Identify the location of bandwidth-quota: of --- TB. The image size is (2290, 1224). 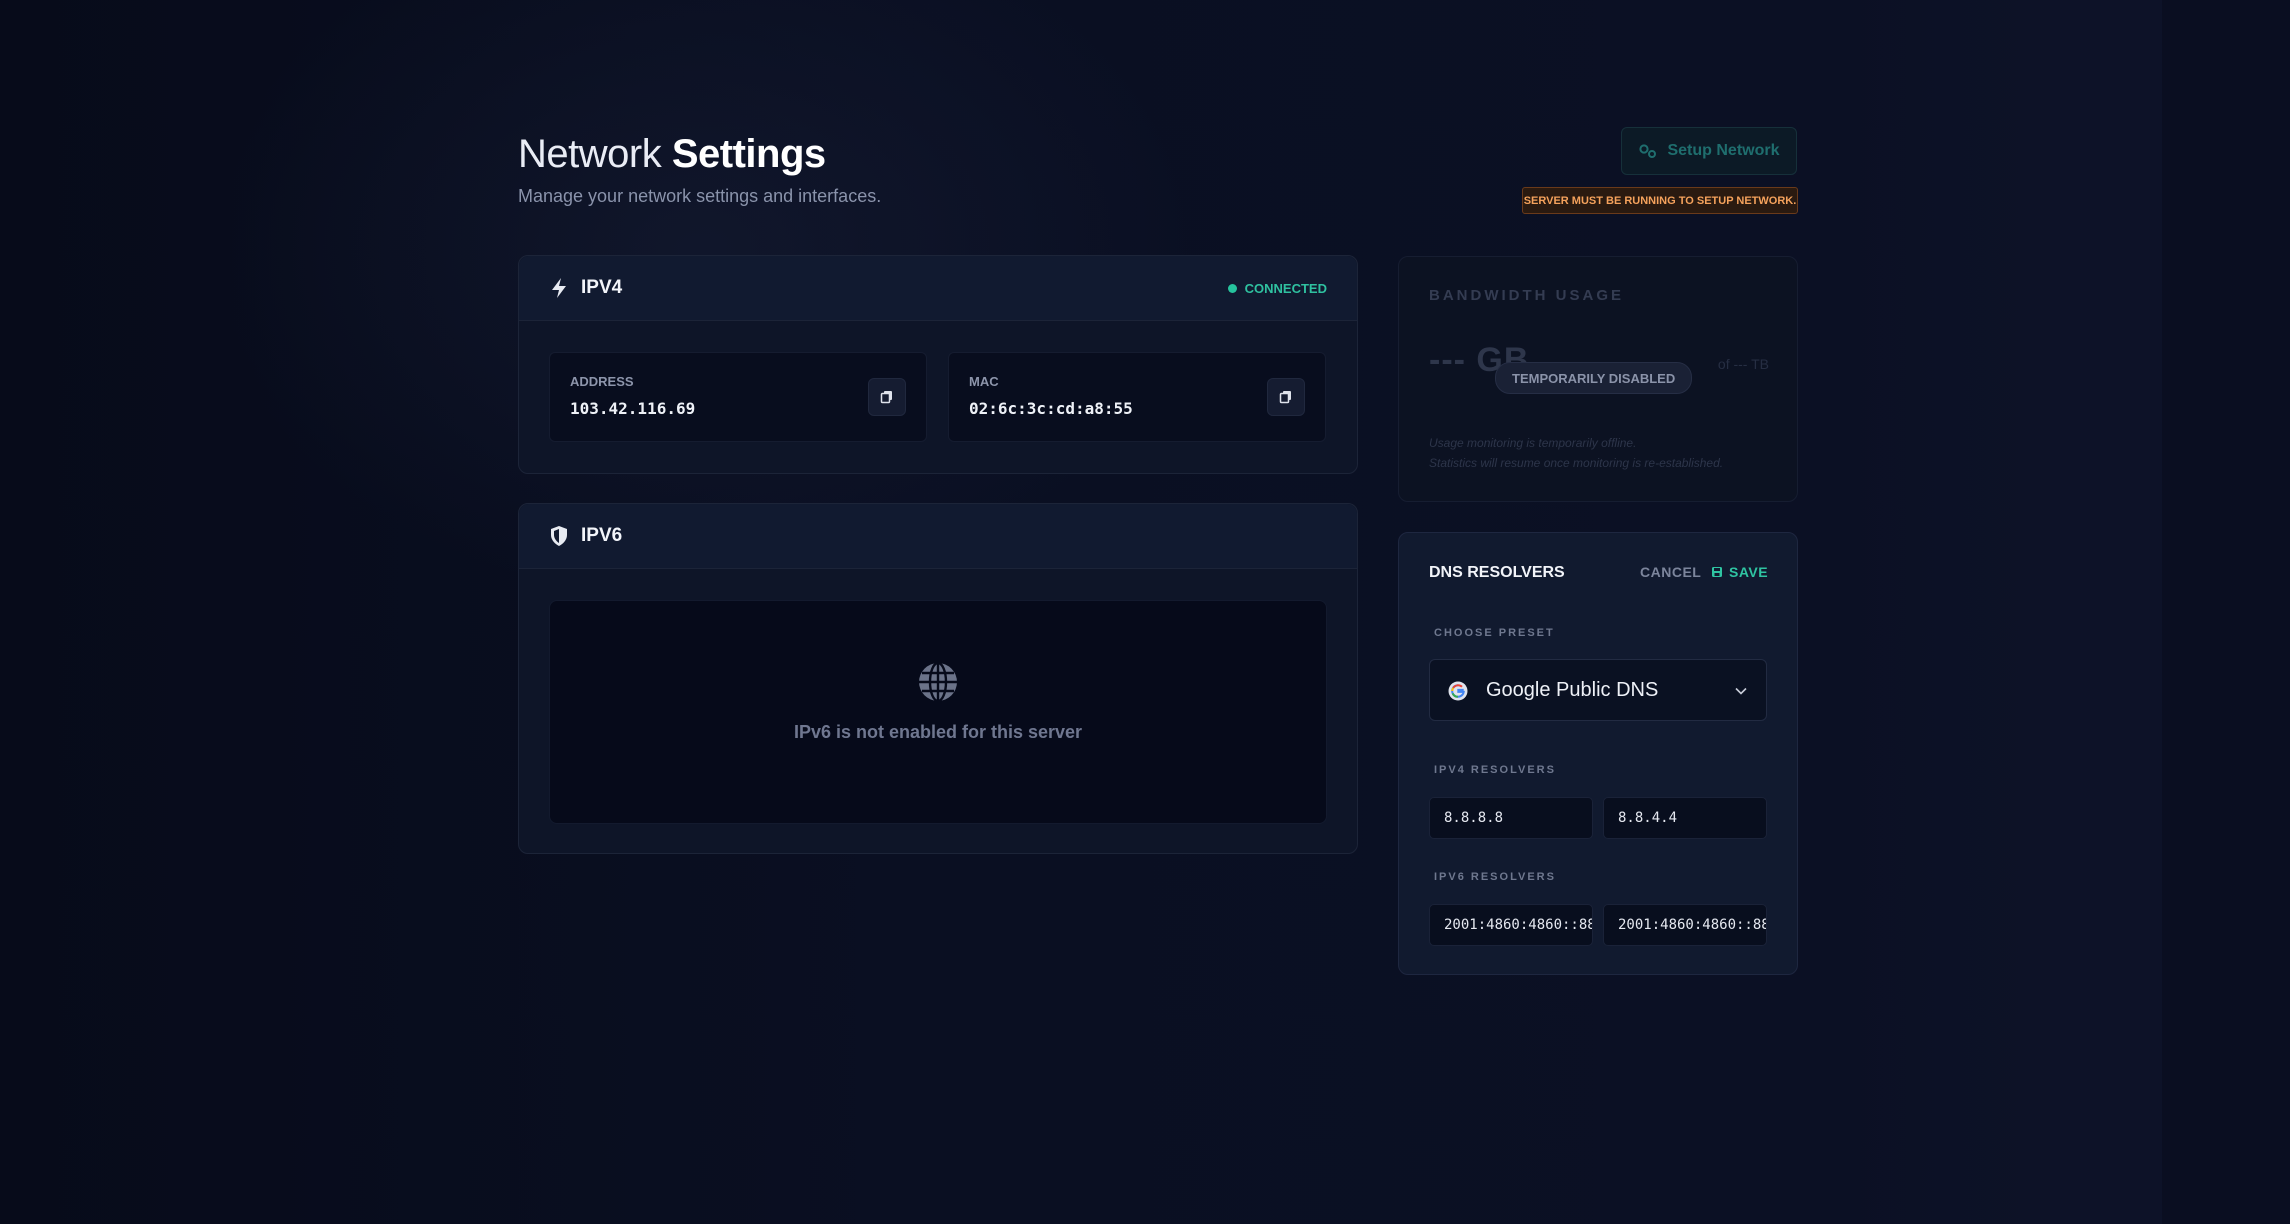
(1743, 364).